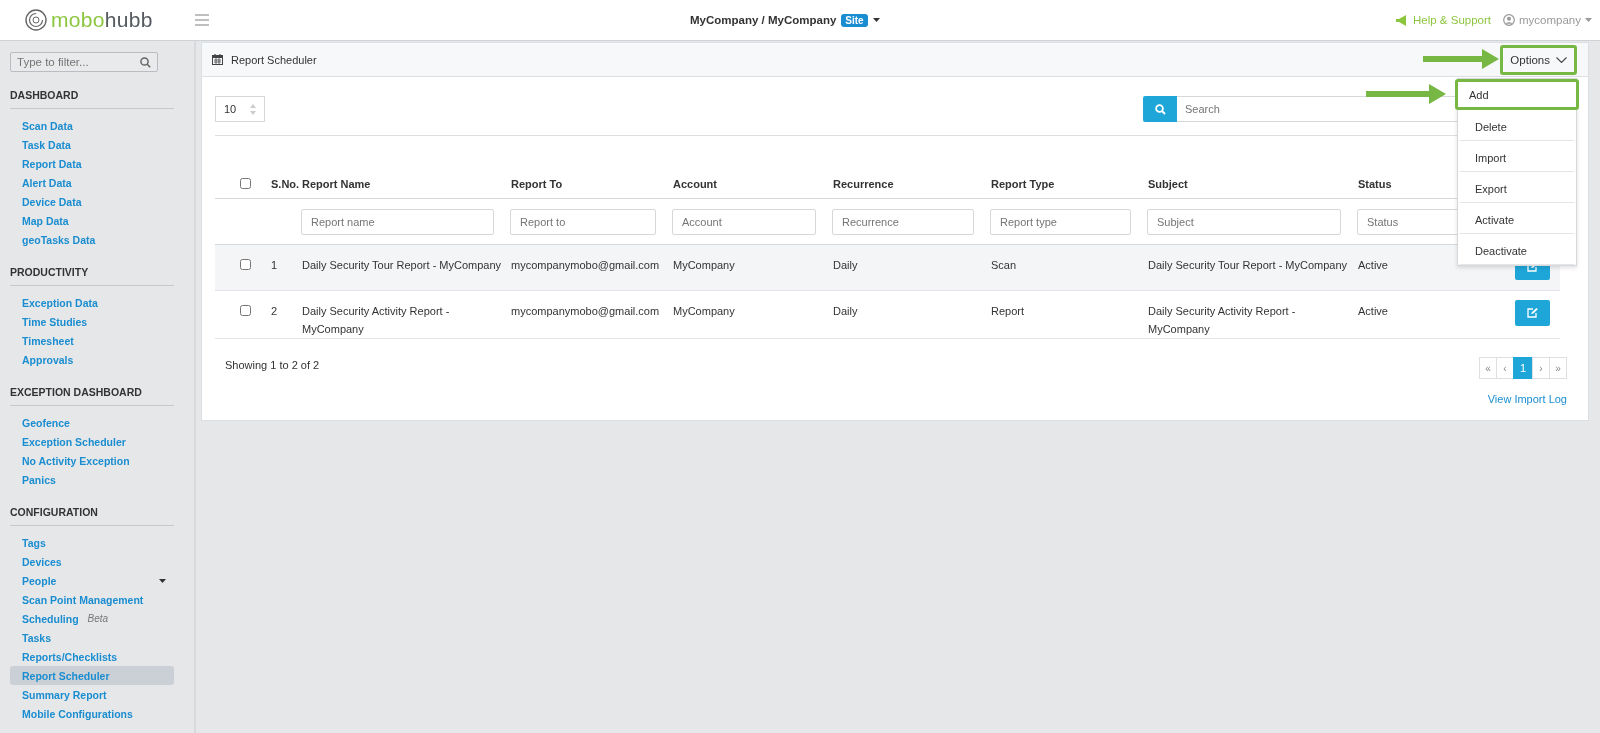 The height and width of the screenshot is (733, 1600). What do you see at coordinates (202, 20) in the screenshot?
I see `menu-icon` at bounding box center [202, 20].